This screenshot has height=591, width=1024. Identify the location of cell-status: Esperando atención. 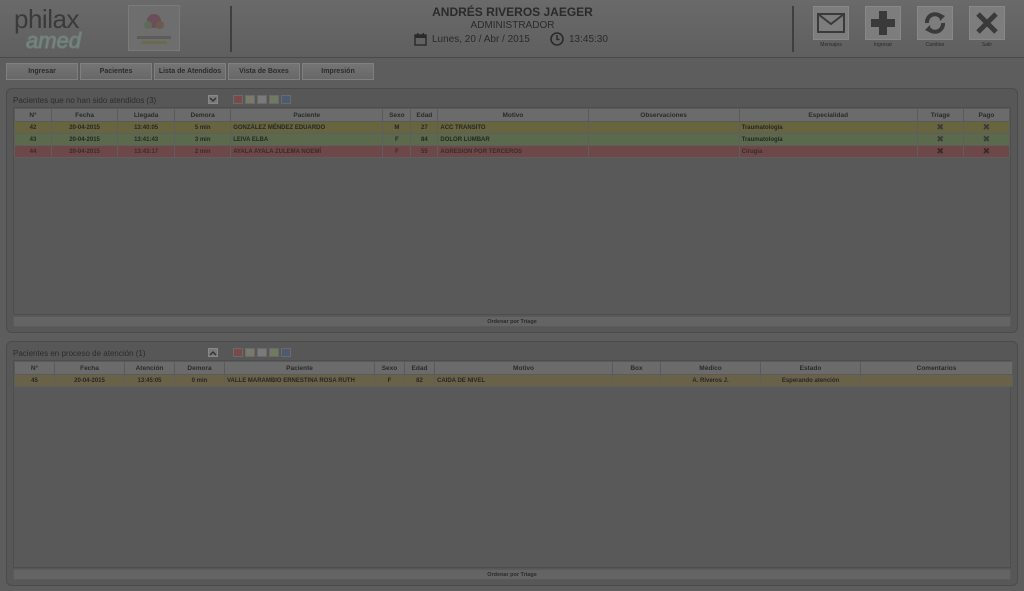
(810, 380).